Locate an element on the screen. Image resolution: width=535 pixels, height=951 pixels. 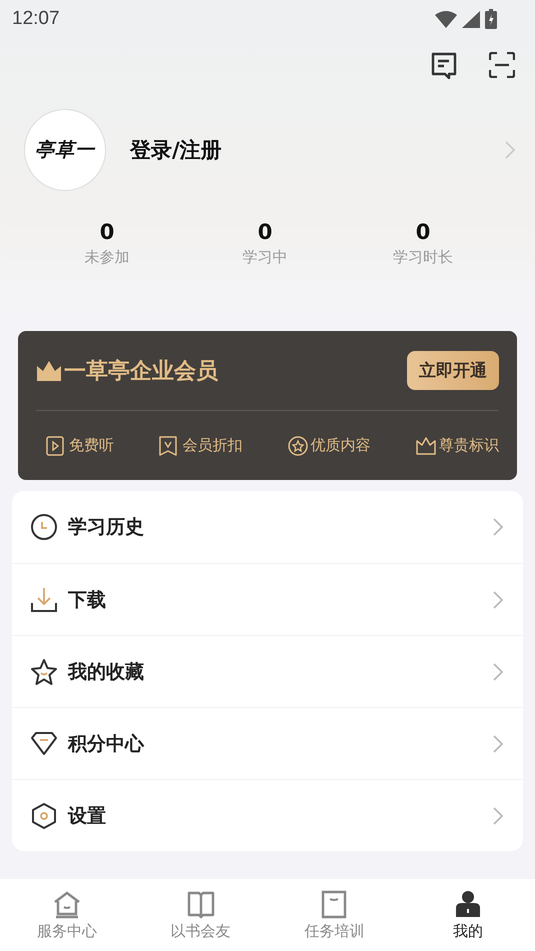
star-icon is located at coordinates (44, 672).